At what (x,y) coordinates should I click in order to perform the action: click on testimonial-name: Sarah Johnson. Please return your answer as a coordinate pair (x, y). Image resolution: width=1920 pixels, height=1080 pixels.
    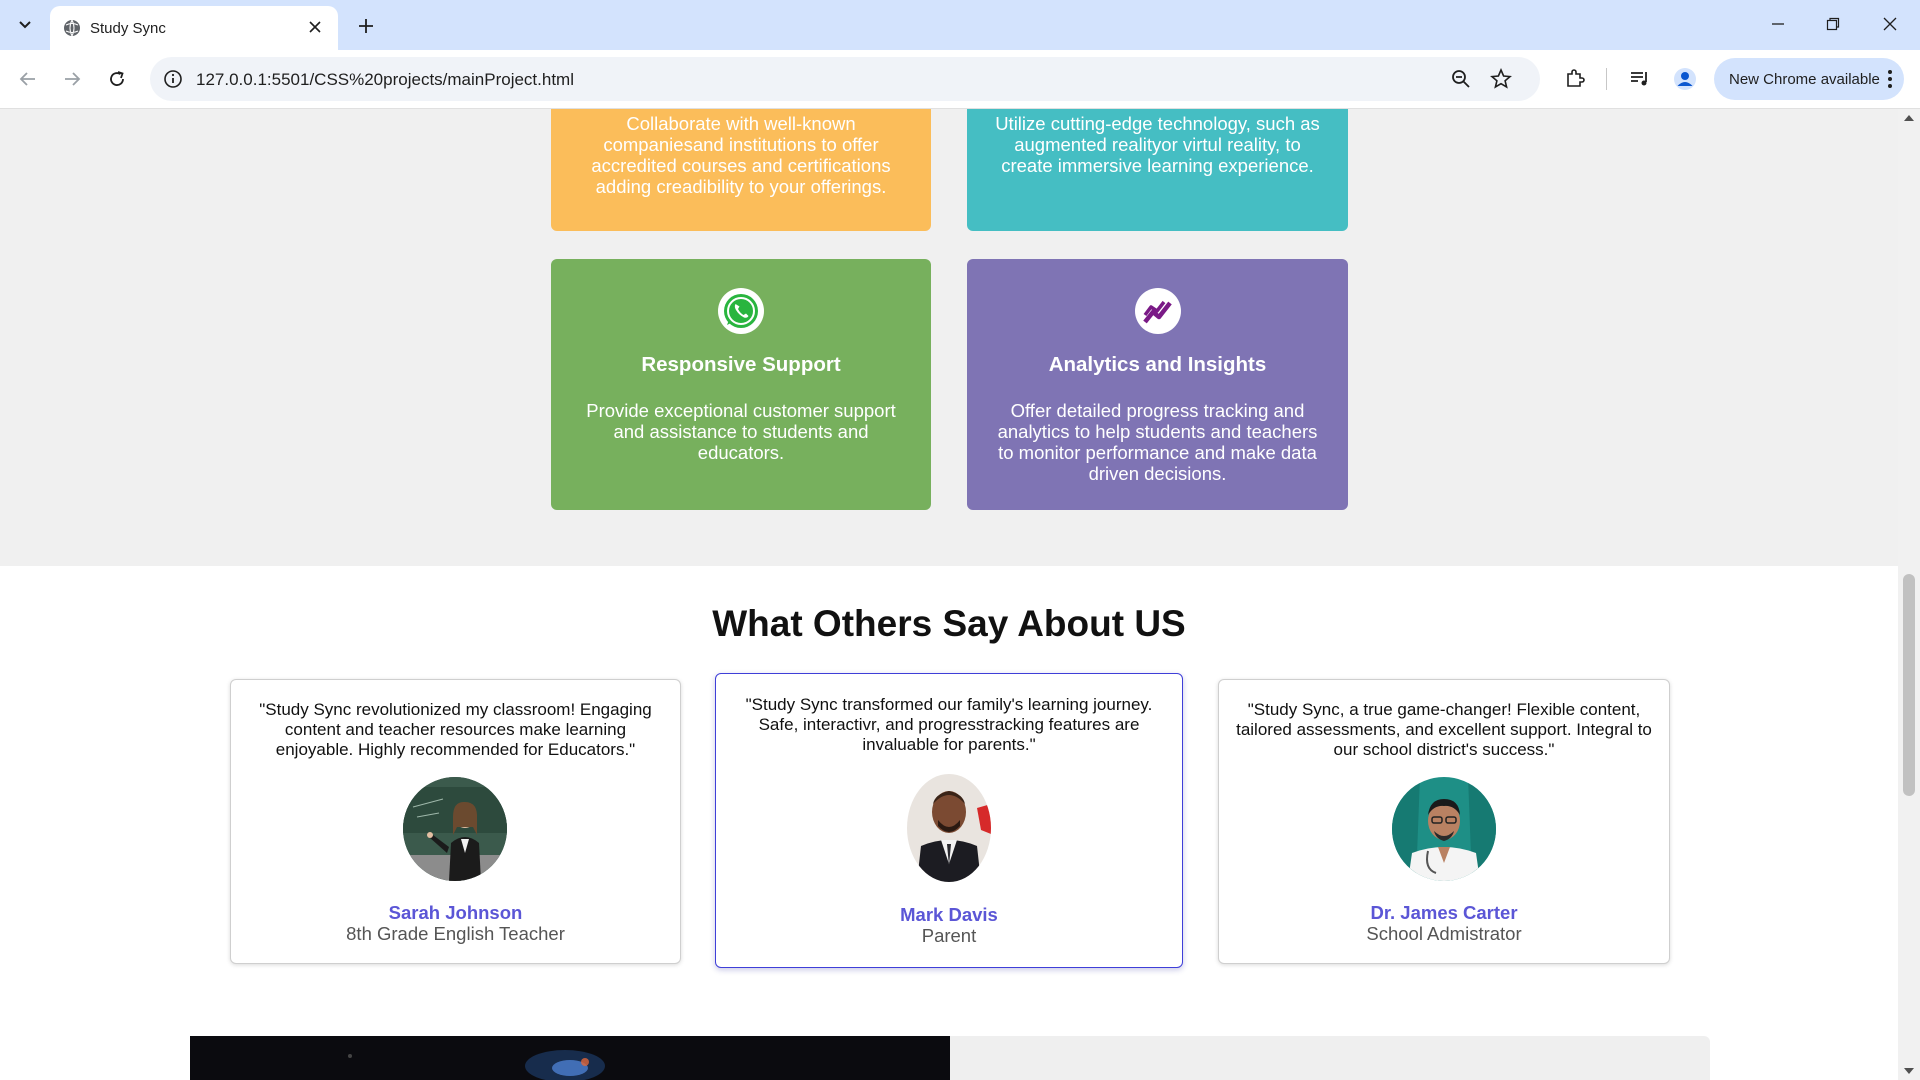
    Looking at the image, I should click on (455, 912).